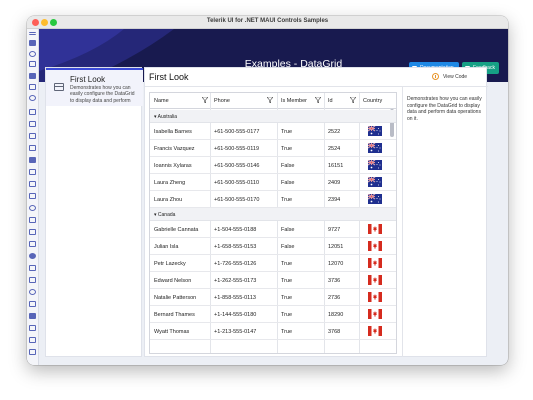  What do you see at coordinates (372, 101) in the screenshot?
I see `column-header-country: Country` at bounding box center [372, 101].